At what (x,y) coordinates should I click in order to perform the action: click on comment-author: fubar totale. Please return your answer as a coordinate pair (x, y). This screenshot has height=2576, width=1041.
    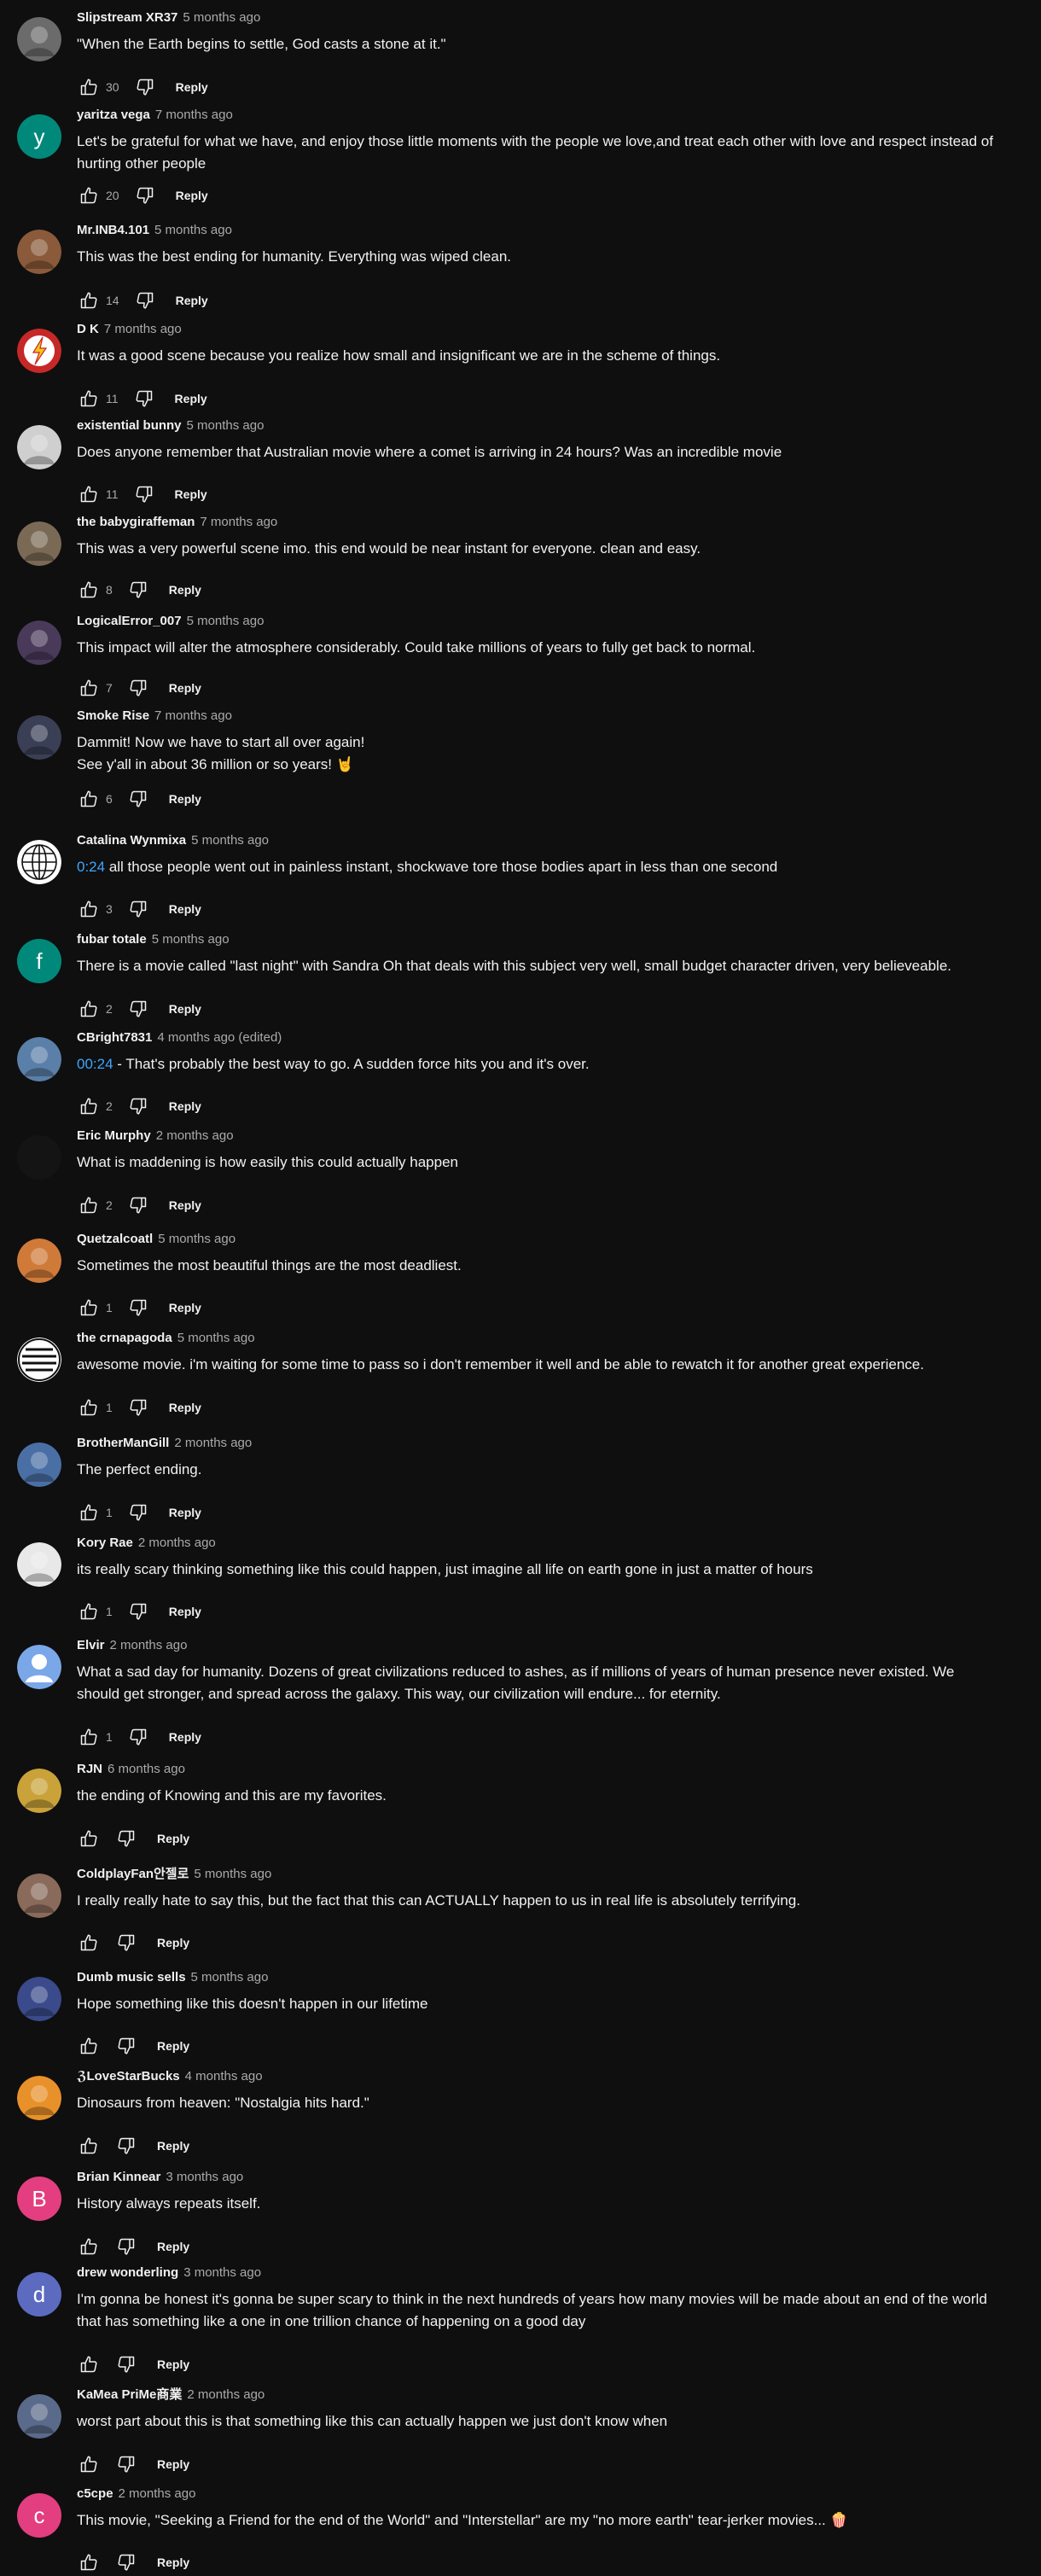
    Looking at the image, I should click on (112, 939).